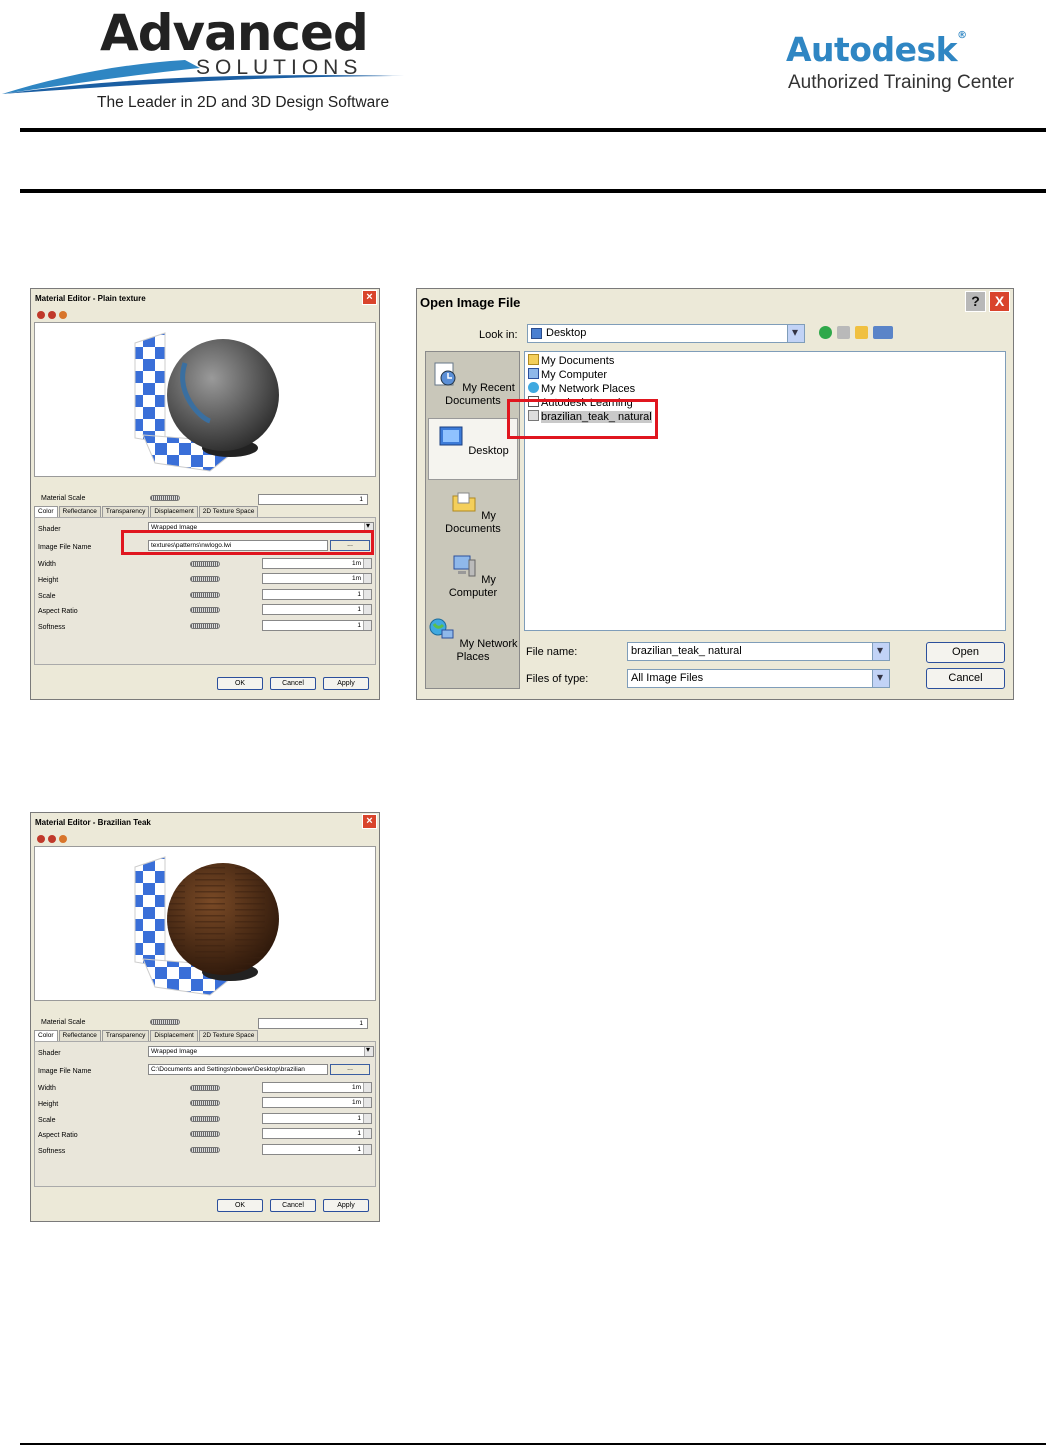 This screenshot has height=1448, width=1048. What do you see at coordinates (63, 498) in the screenshot?
I see `material-scale-label: Material Scale` at bounding box center [63, 498].